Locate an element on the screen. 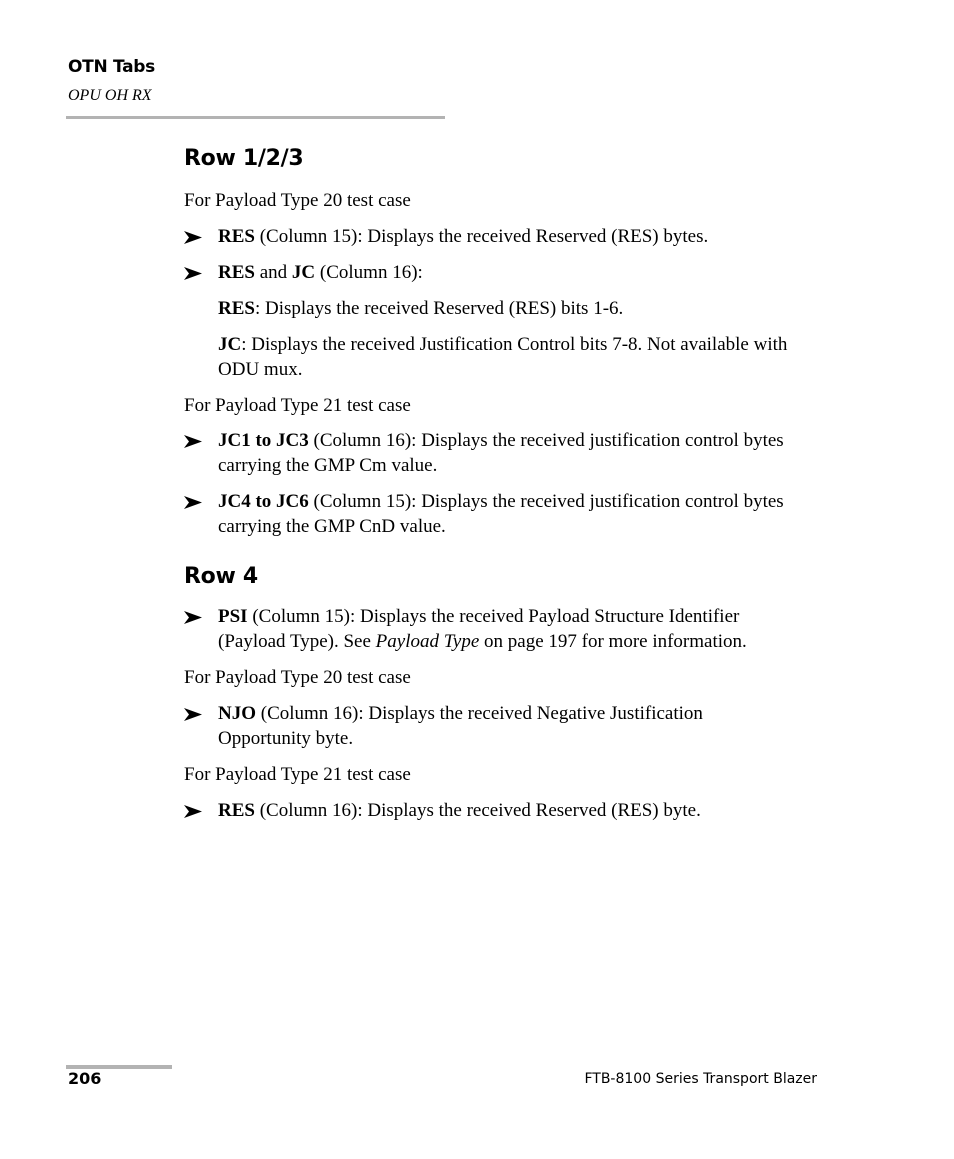 This screenshot has height=1159, width=954. heading-row-1-2-3: Row 1/2/3 is located at coordinates (244, 158).